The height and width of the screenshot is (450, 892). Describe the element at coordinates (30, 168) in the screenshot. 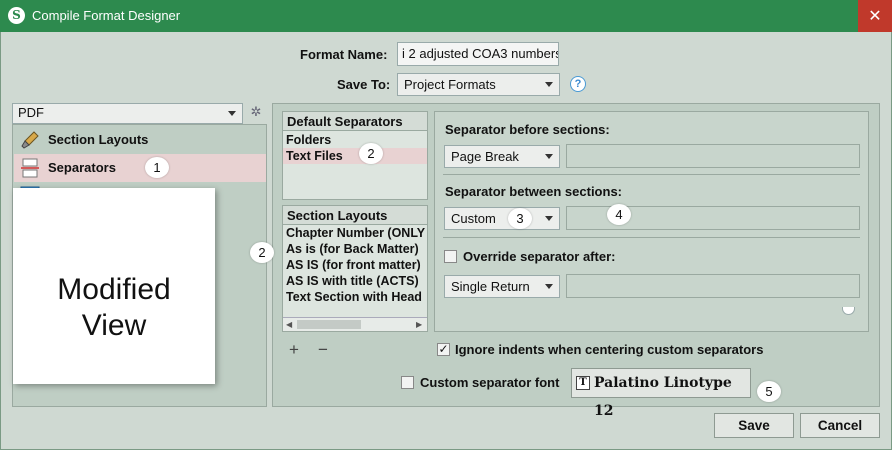

I see `separator-icon` at that location.